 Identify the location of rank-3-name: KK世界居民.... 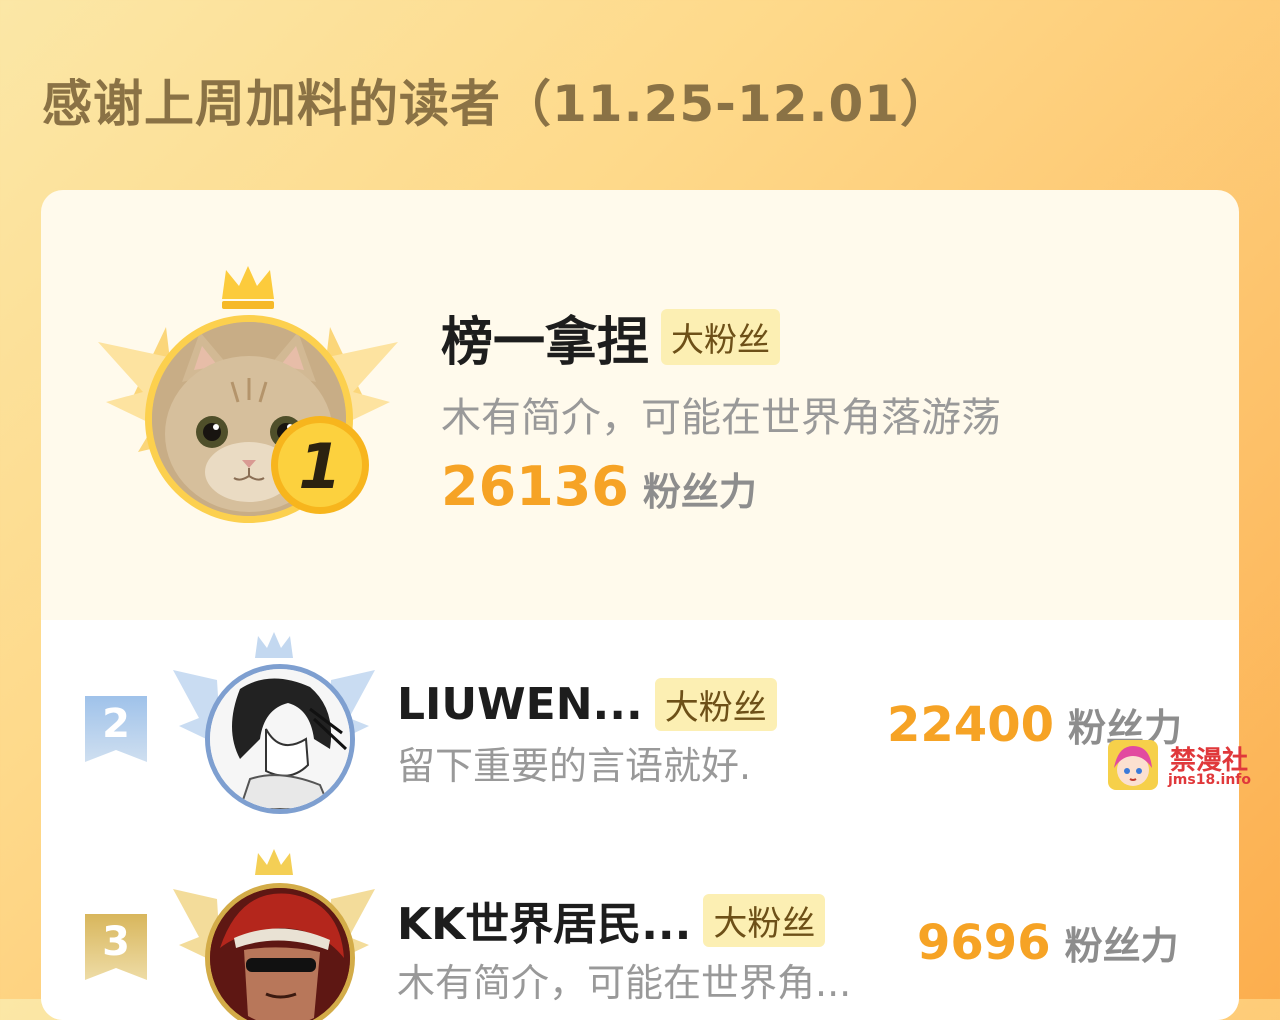
(544, 920).